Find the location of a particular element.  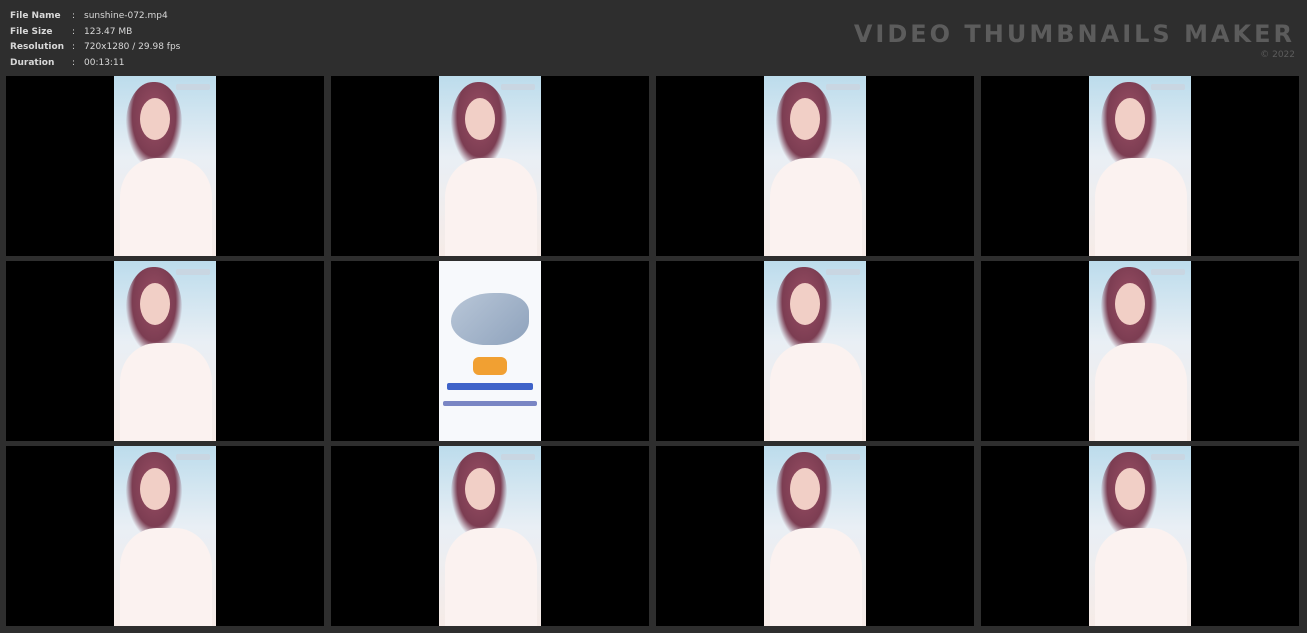

info-label: File Size is located at coordinates (31, 31).